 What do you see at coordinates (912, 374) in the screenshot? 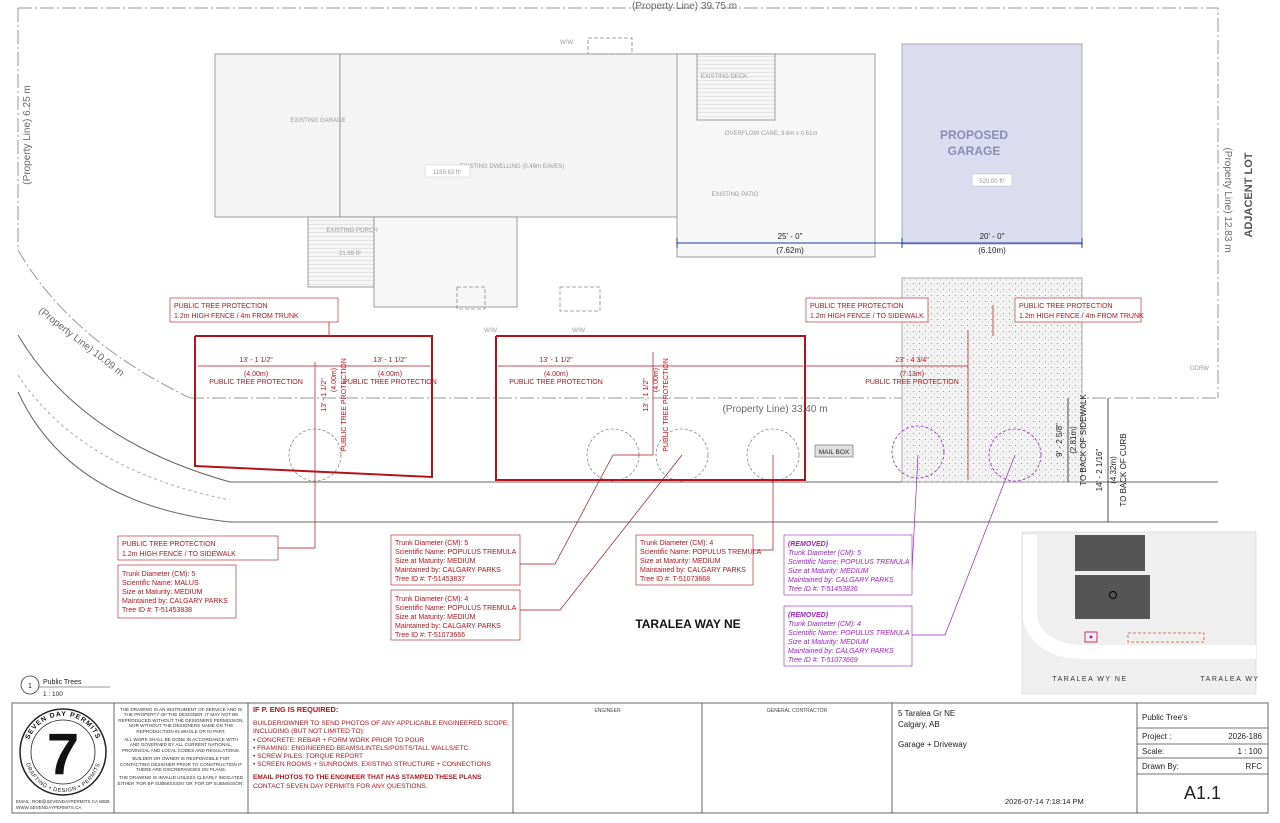
I see `zone3-dim-m: (7.13m)` at bounding box center [912, 374].